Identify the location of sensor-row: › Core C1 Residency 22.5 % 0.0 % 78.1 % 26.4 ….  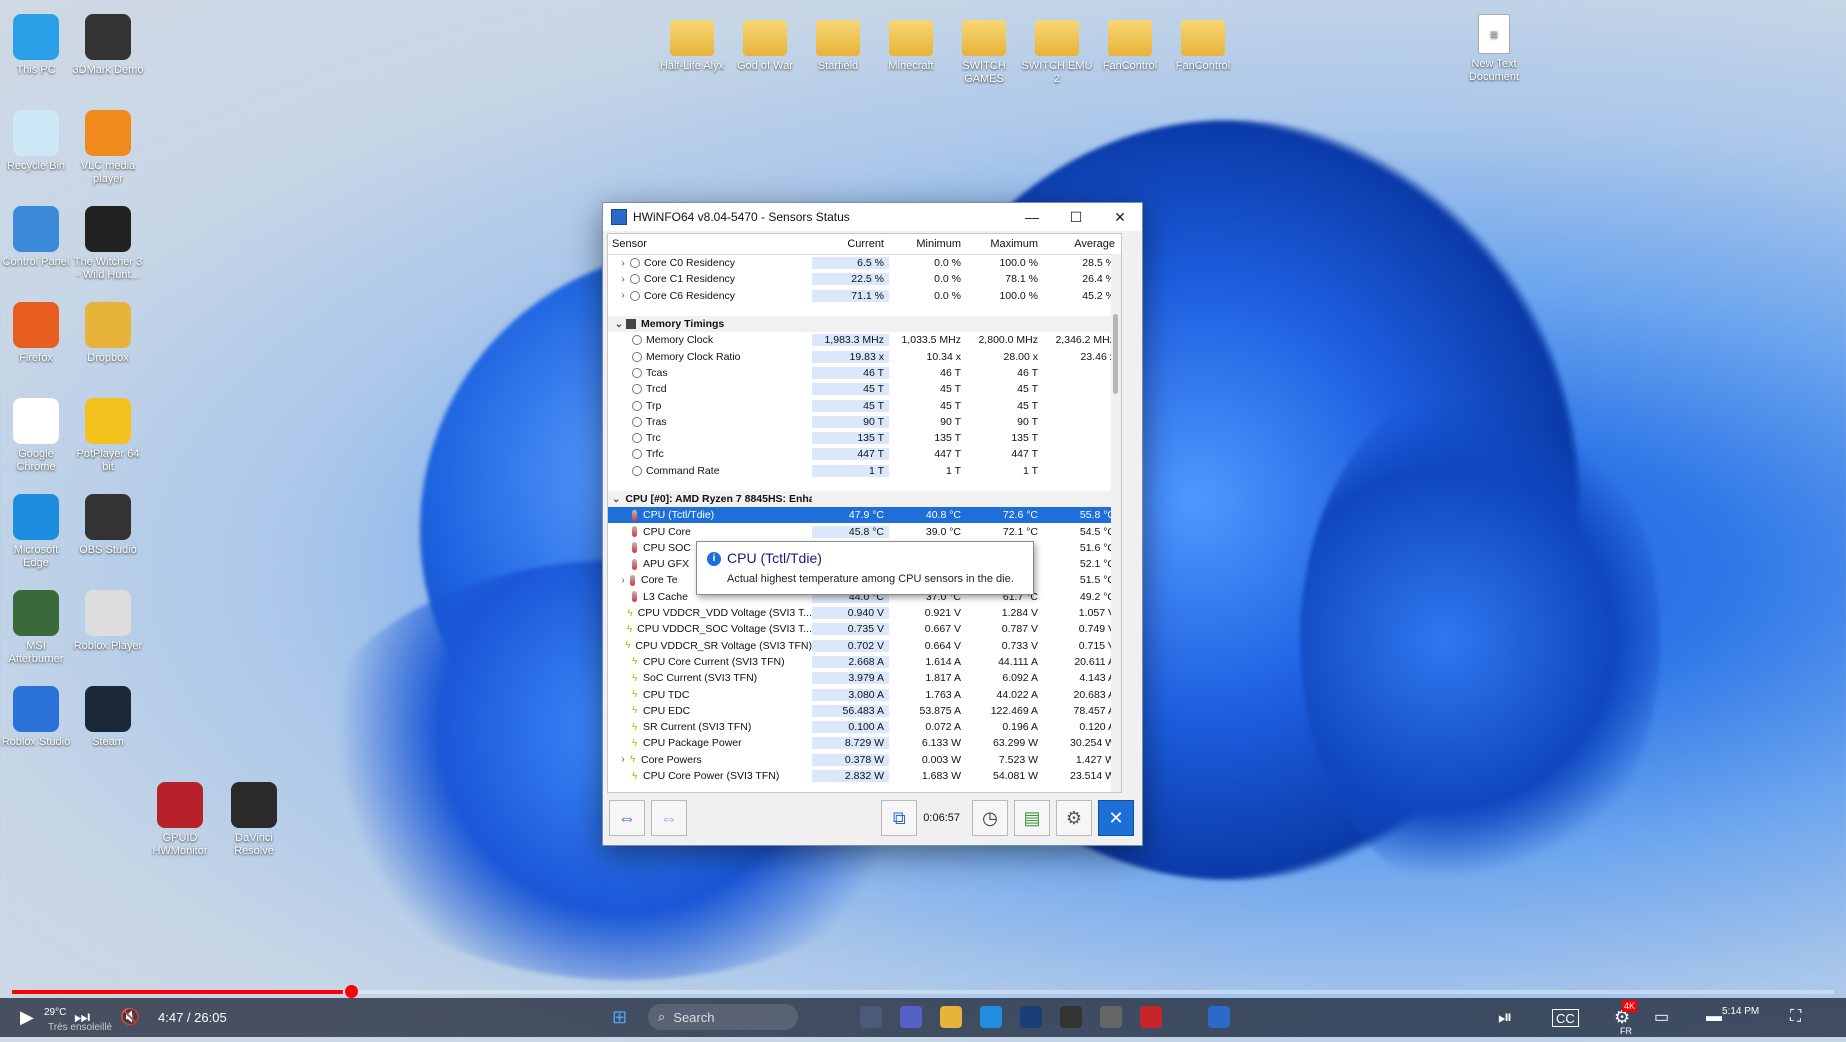
(864, 279).